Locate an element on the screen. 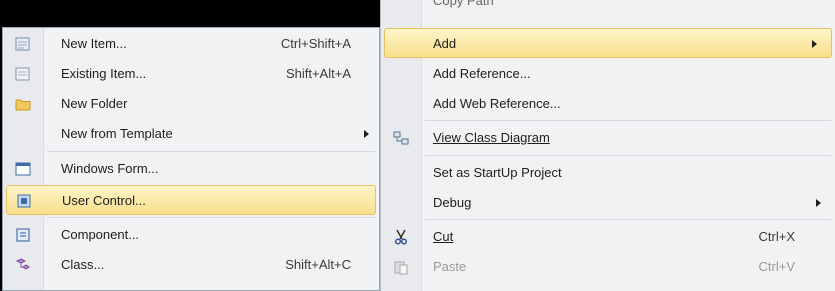 The height and width of the screenshot is (291, 835). menu-item-new-folder: New Folder is located at coordinates (191, 104).